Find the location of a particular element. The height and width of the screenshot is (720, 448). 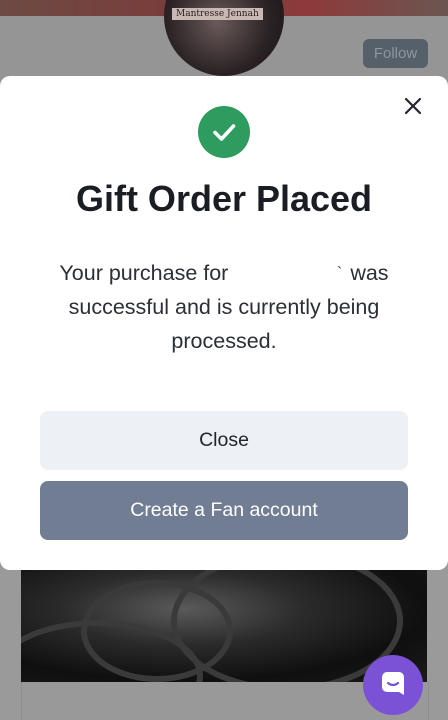

check-circle-icon is located at coordinates (224, 132).